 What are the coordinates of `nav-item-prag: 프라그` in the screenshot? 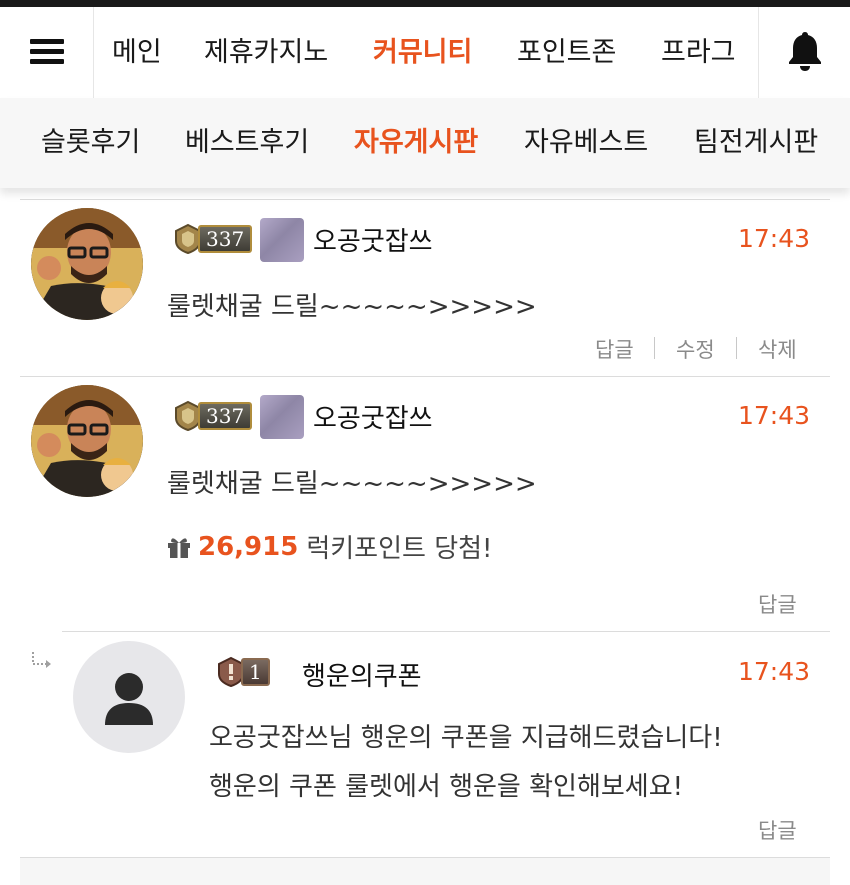 It's located at (698, 52).